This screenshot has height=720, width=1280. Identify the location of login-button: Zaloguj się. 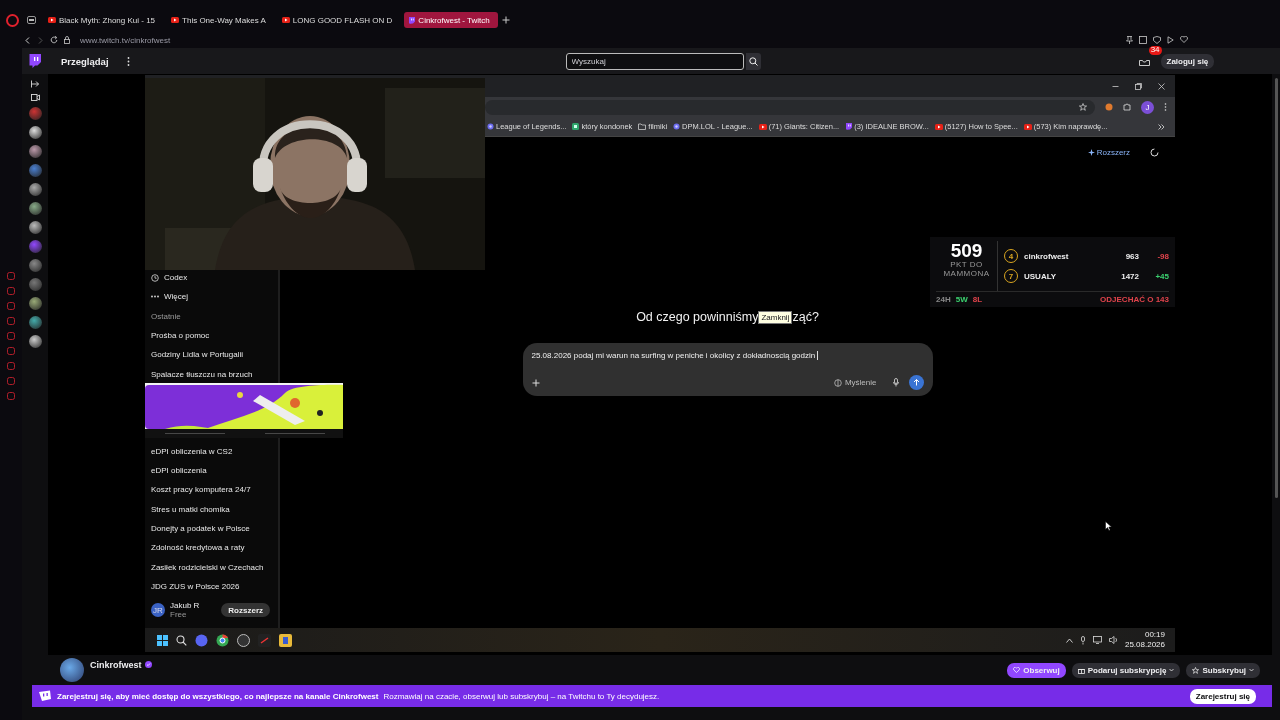
(1187, 61).